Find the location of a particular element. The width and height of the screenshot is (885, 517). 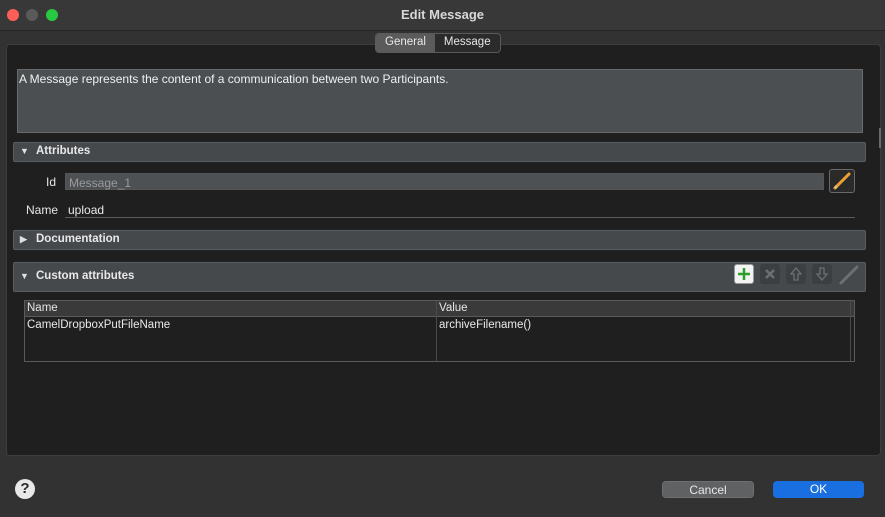

section-documentation-label: Documentation is located at coordinates (78, 239).